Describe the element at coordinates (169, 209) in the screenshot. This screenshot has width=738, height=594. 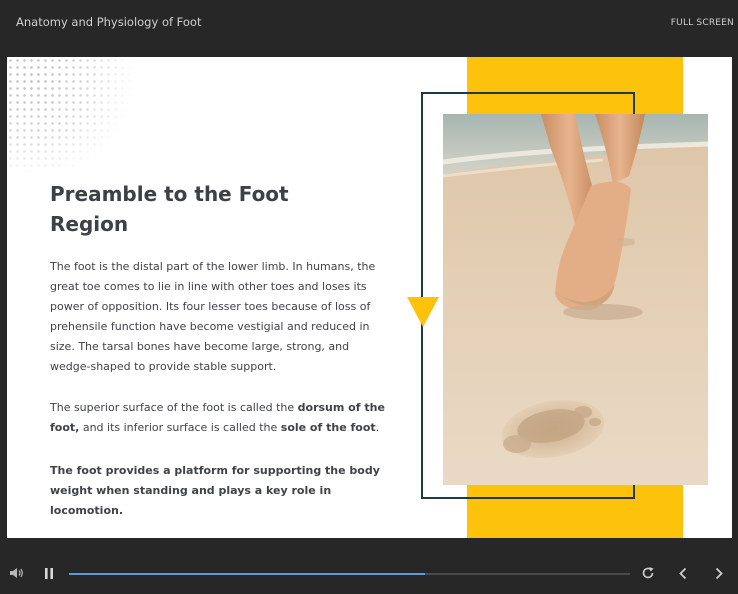
I see `slide-heading: Preamble to the Foot Region` at that location.